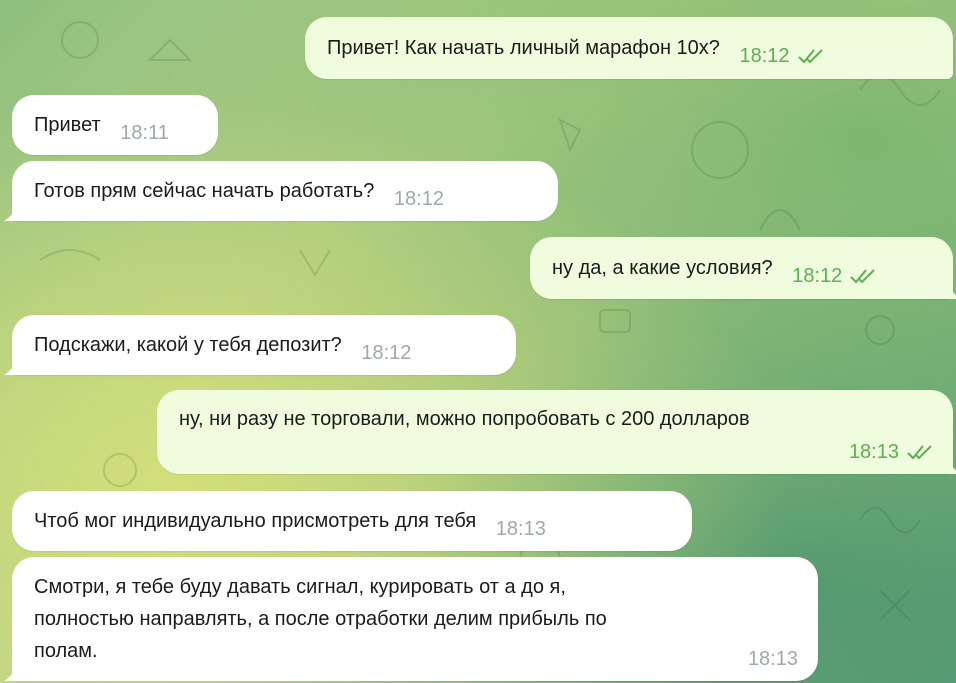  Describe the element at coordinates (67, 125) in the screenshot. I see `message-text: Привет` at that location.